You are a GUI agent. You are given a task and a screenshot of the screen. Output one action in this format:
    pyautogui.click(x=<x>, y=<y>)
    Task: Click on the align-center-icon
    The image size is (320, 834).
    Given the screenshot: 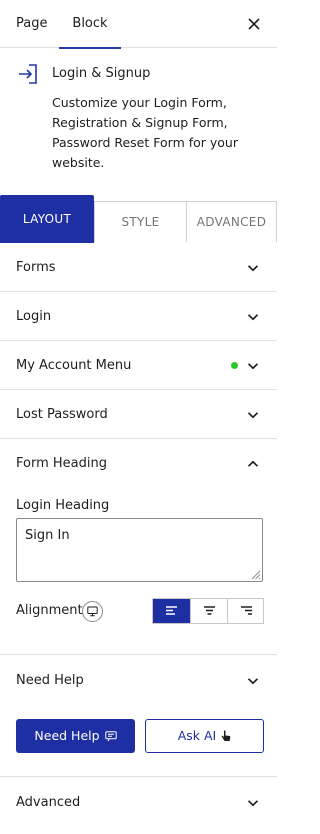 What is the action you would take?
    pyautogui.click(x=209, y=610)
    